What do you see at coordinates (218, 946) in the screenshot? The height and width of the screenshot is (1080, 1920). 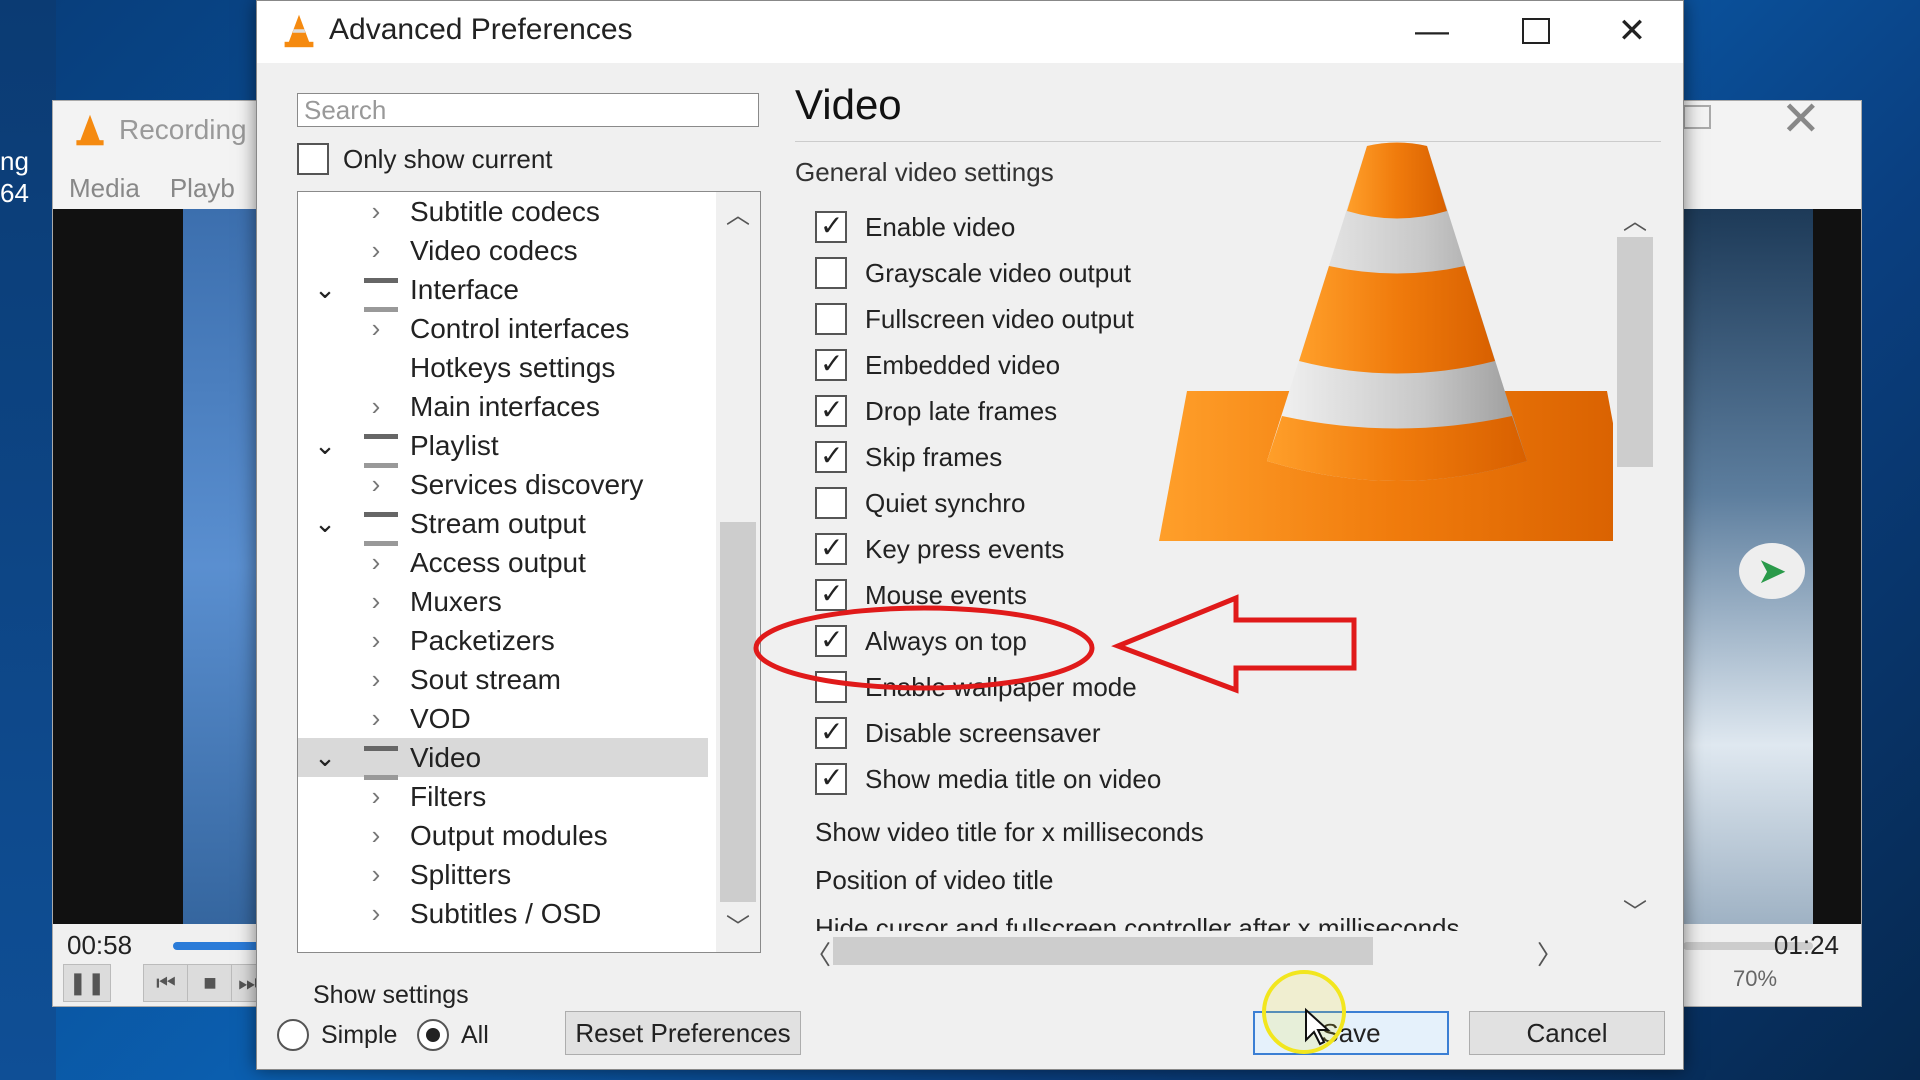 I see `player-seek-bar` at bounding box center [218, 946].